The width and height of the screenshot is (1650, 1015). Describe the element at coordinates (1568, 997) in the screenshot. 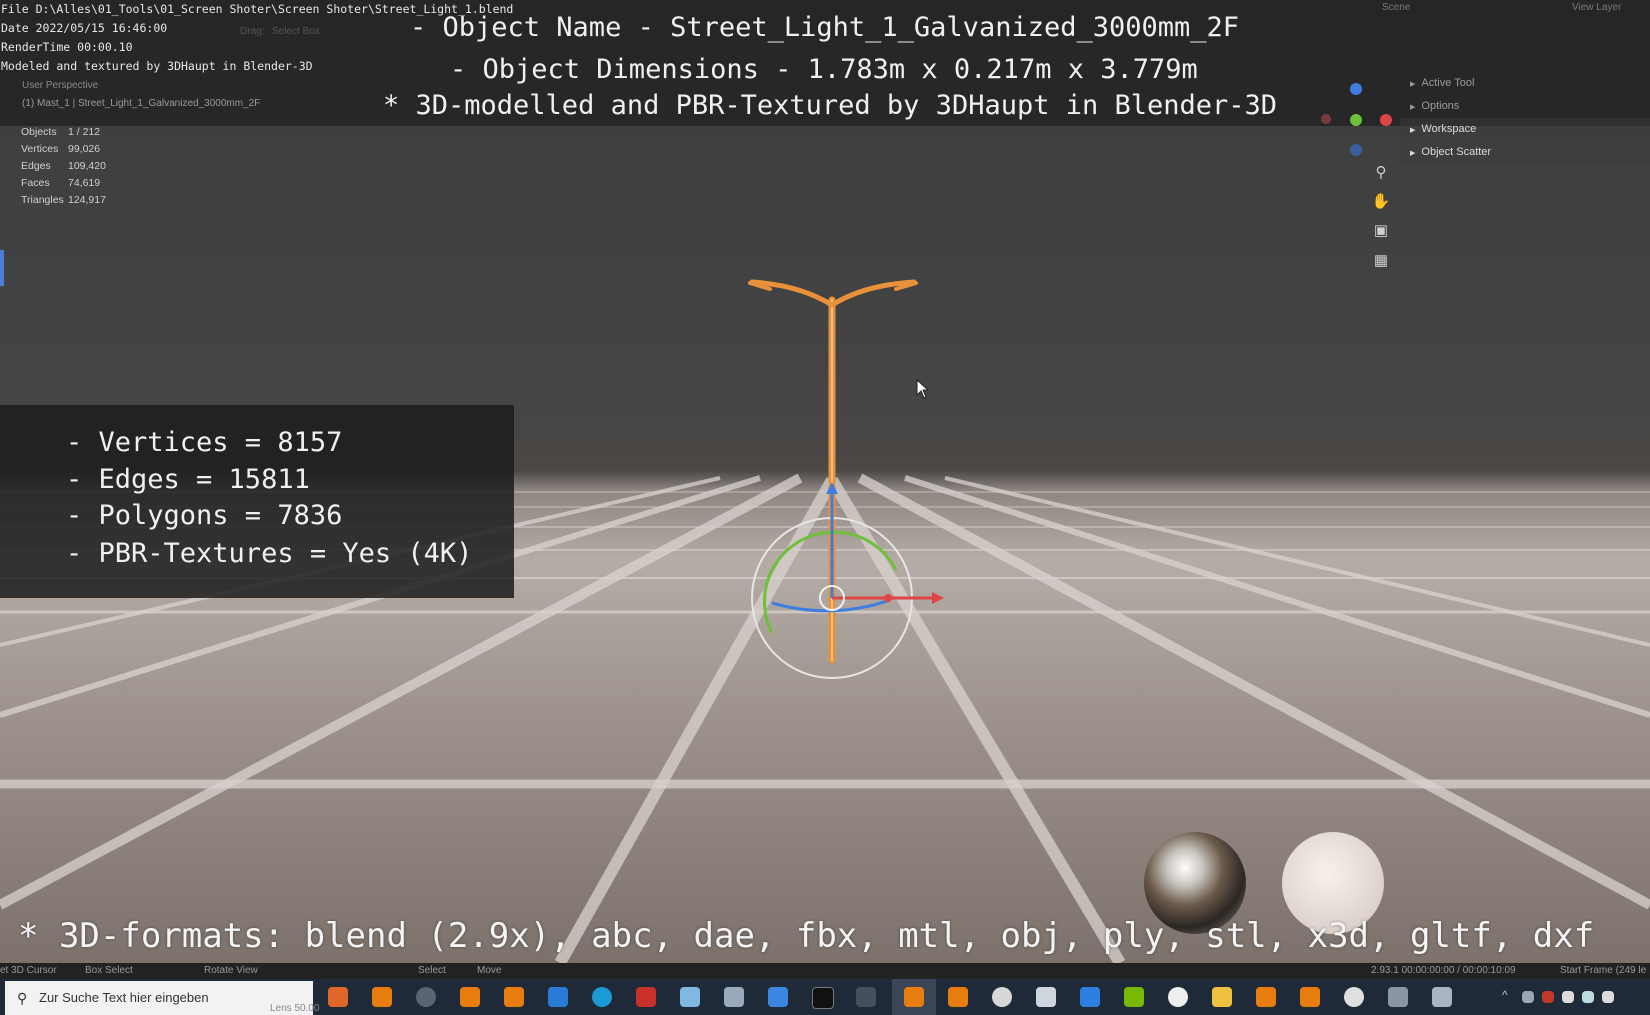

I see `battery-icon` at that location.